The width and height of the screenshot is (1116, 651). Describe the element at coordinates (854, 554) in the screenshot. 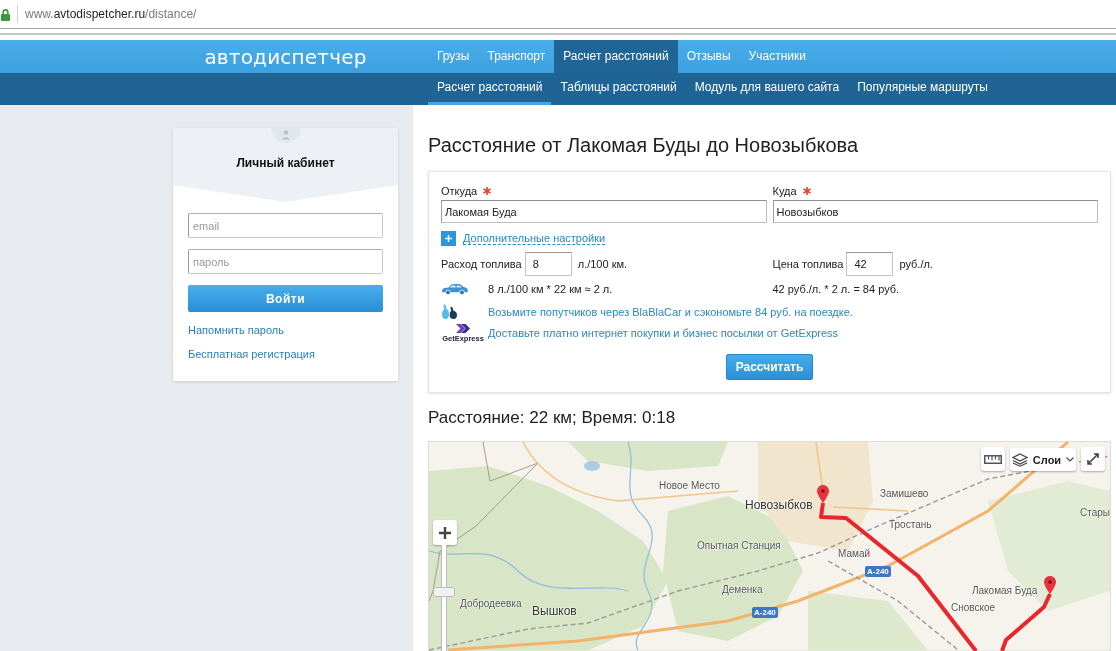

I see `place-label: Мамай` at that location.